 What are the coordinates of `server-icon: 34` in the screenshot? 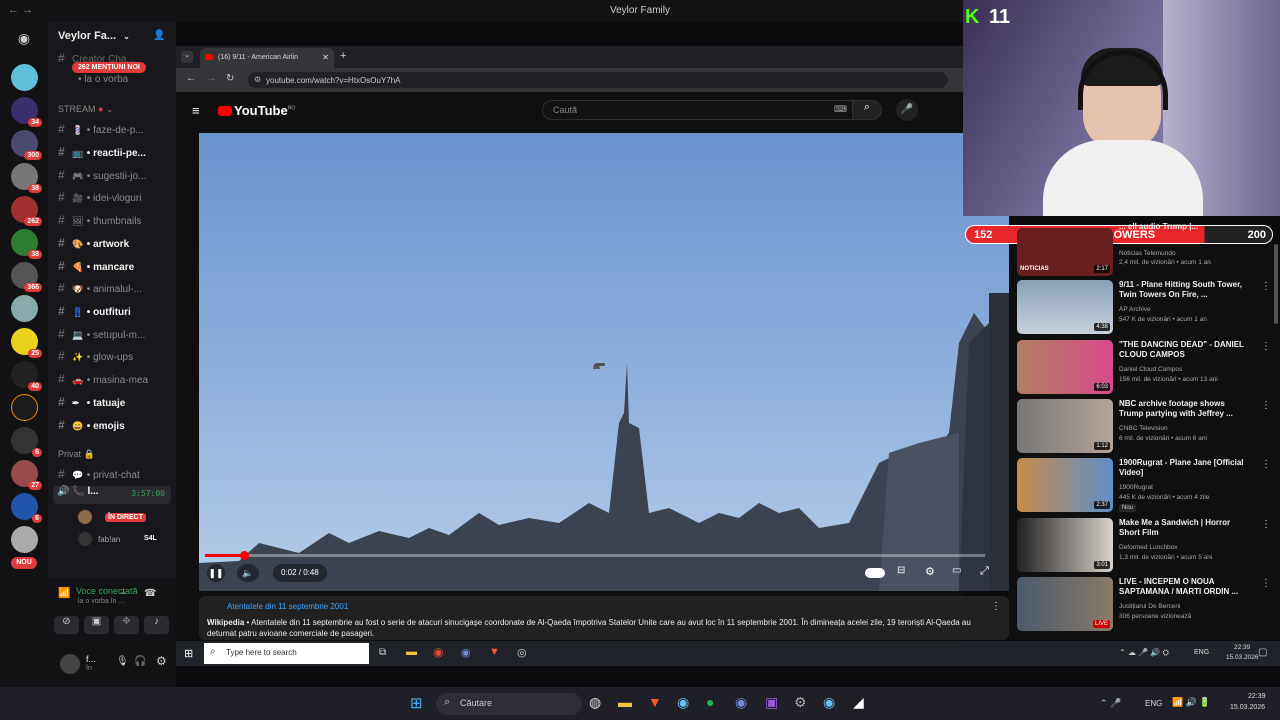 It's located at (26, 112).